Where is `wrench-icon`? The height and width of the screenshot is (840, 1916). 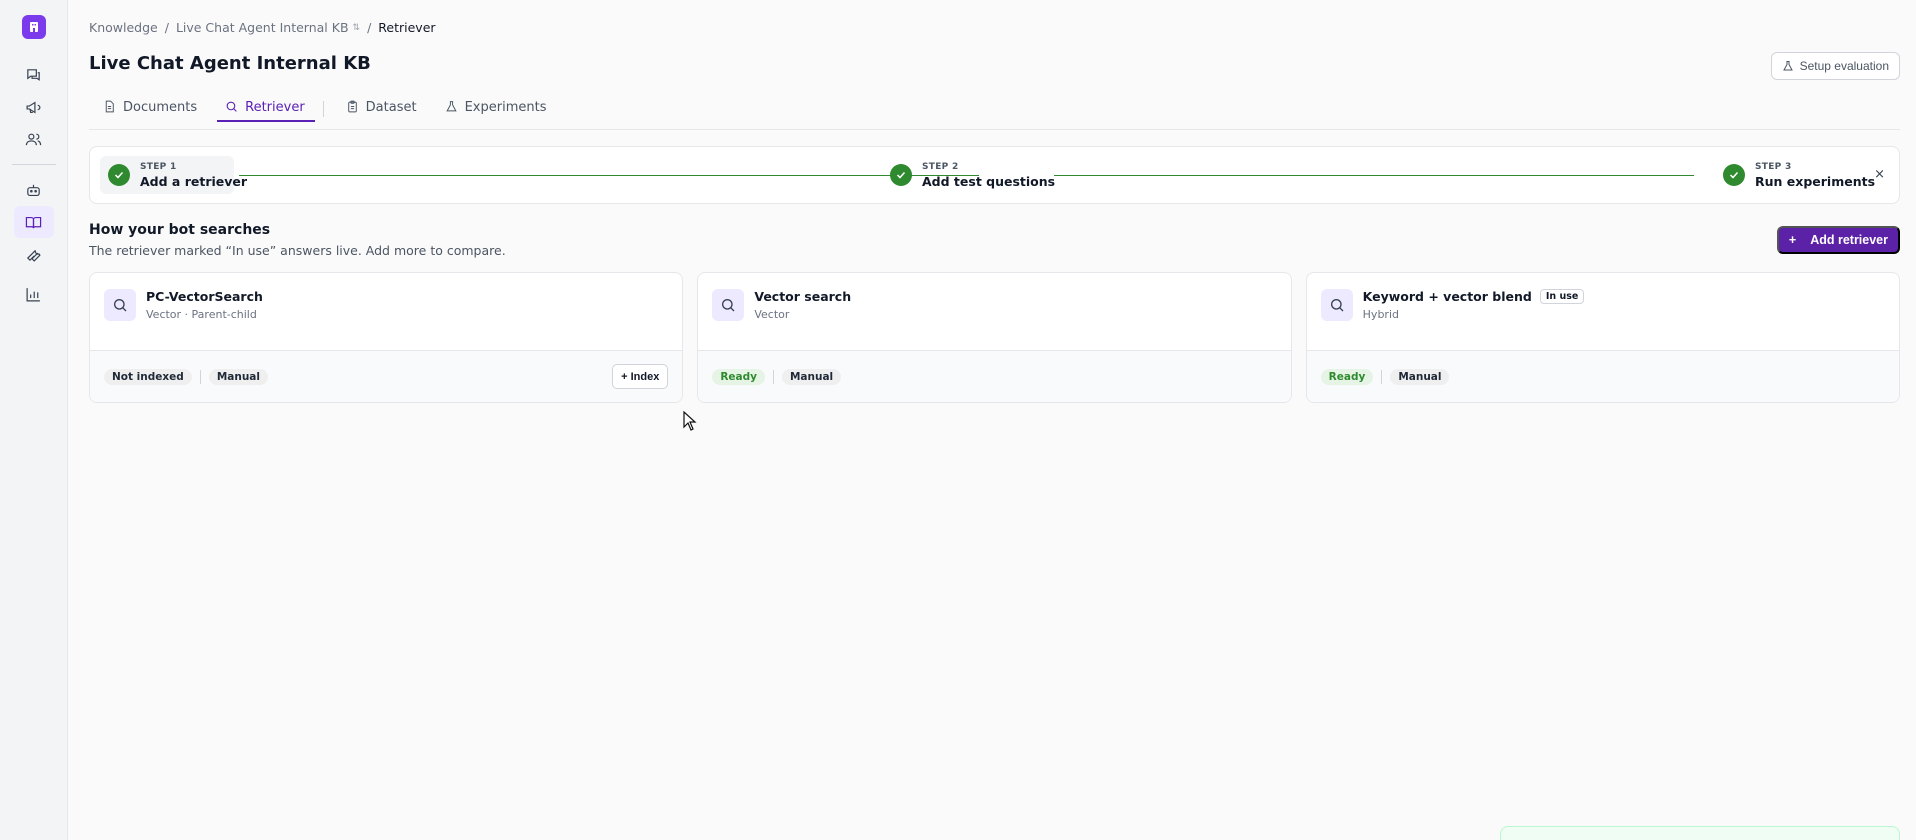
wrench-icon is located at coordinates (33, 255).